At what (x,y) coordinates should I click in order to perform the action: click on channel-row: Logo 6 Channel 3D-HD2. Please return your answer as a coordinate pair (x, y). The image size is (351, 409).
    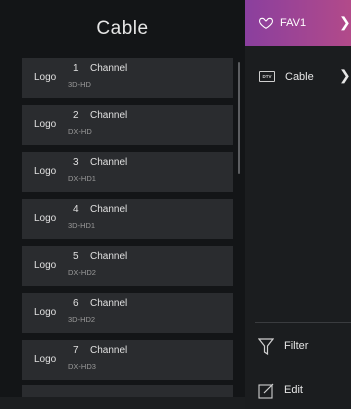
    Looking at the image, I should click on (127, 313).